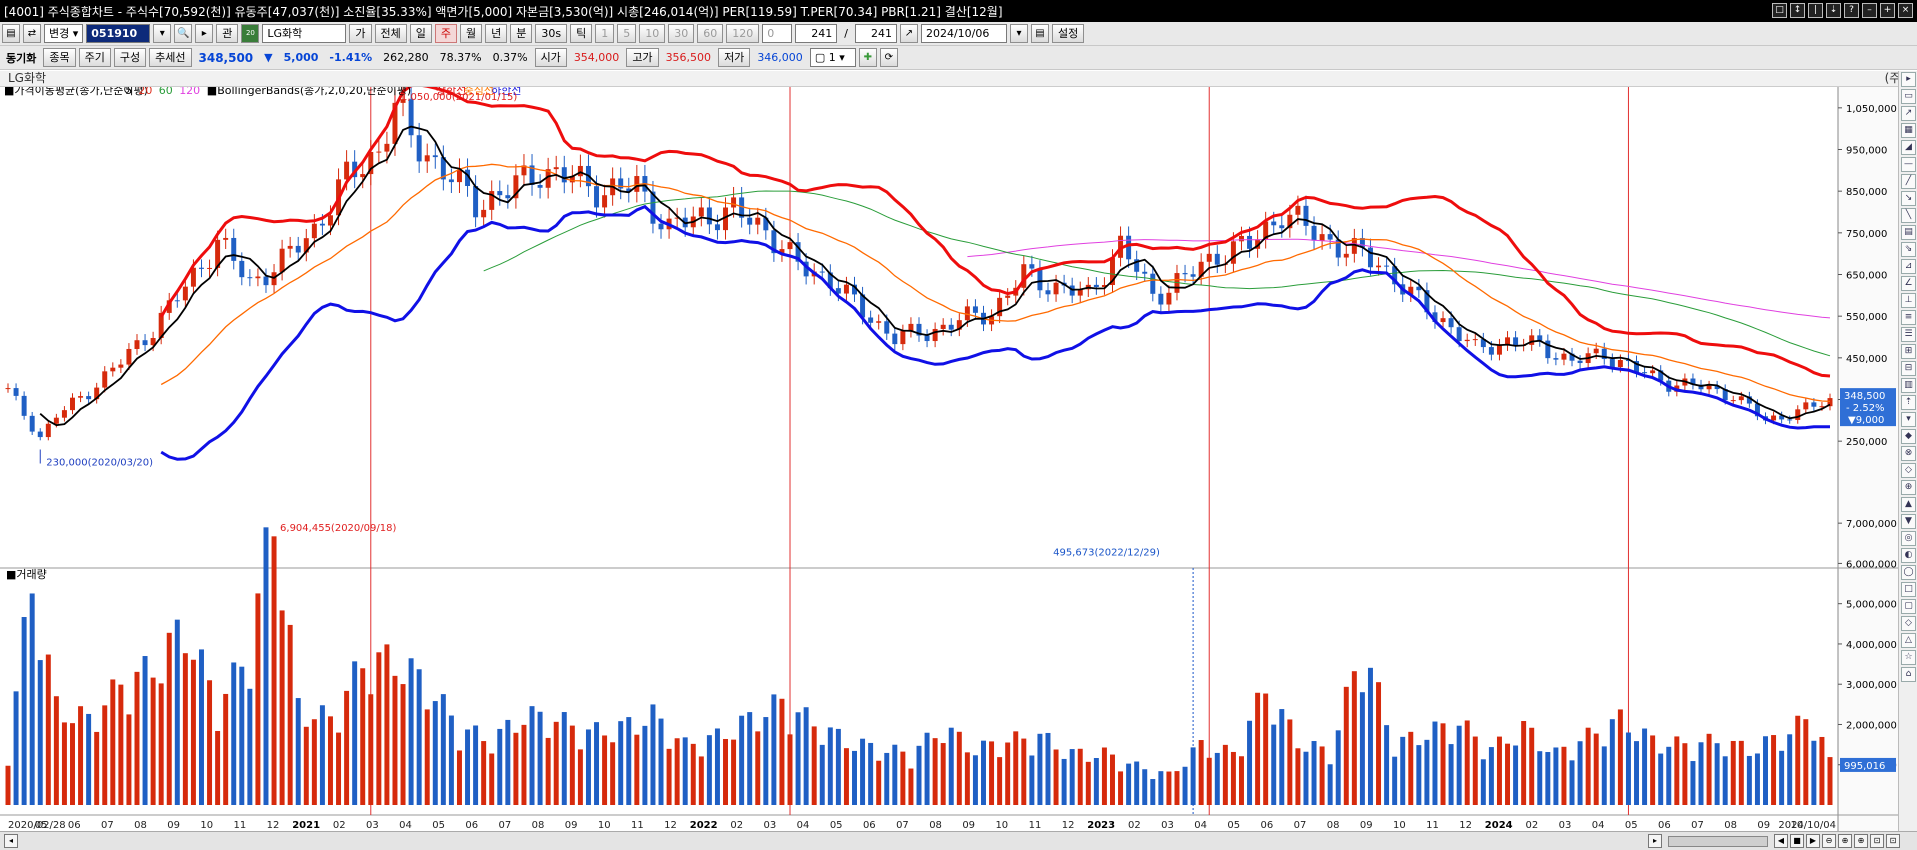  What do you see at coordinates (32, 33) in the screenshot?
I see `link-icon: ⇄` at bounding box center [32, 33].